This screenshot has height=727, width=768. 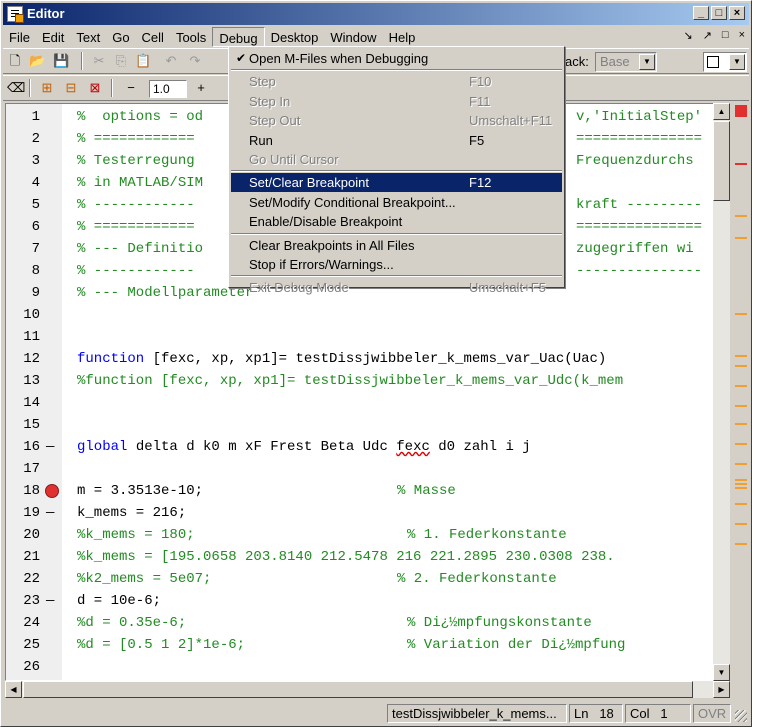 What do you see at coordinates (396, 140) in the screenshot?
I see `menu-item-run: Run F5` at bounding box center [396, 140].